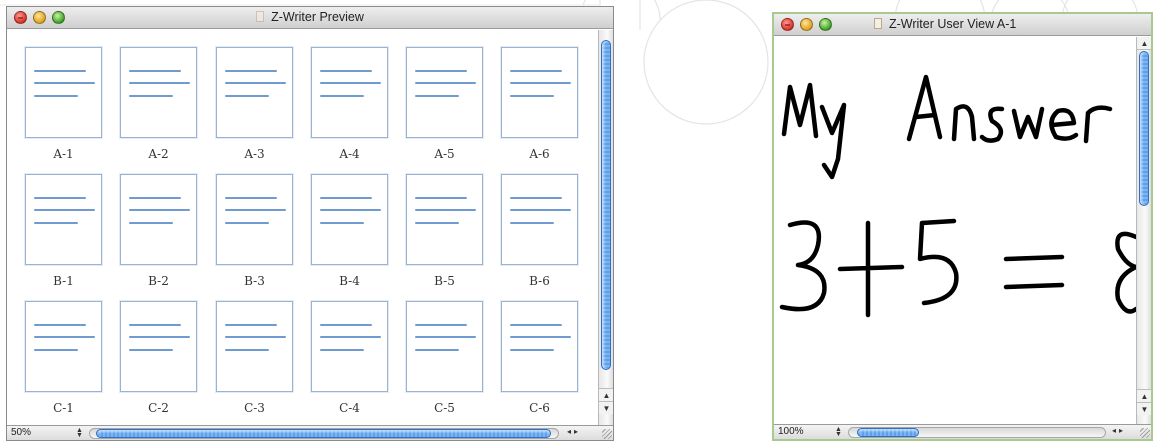 This screenshot has width=1153, height=441. I want to click on preview-titlebar: Z-Writer Preview, so click(310, 18).